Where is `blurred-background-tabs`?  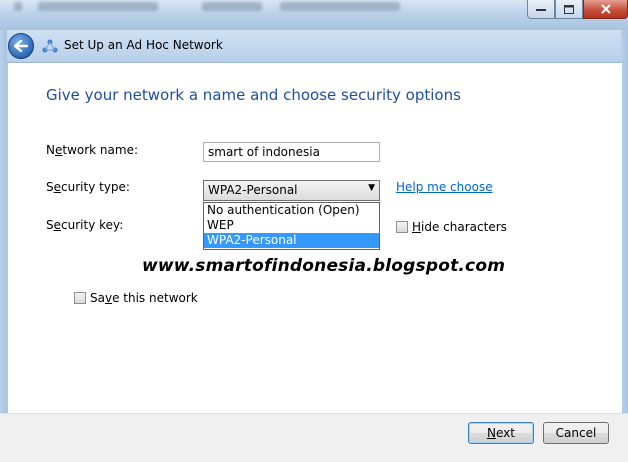 blurred-background-tabs is located at coordinates (214, 7).